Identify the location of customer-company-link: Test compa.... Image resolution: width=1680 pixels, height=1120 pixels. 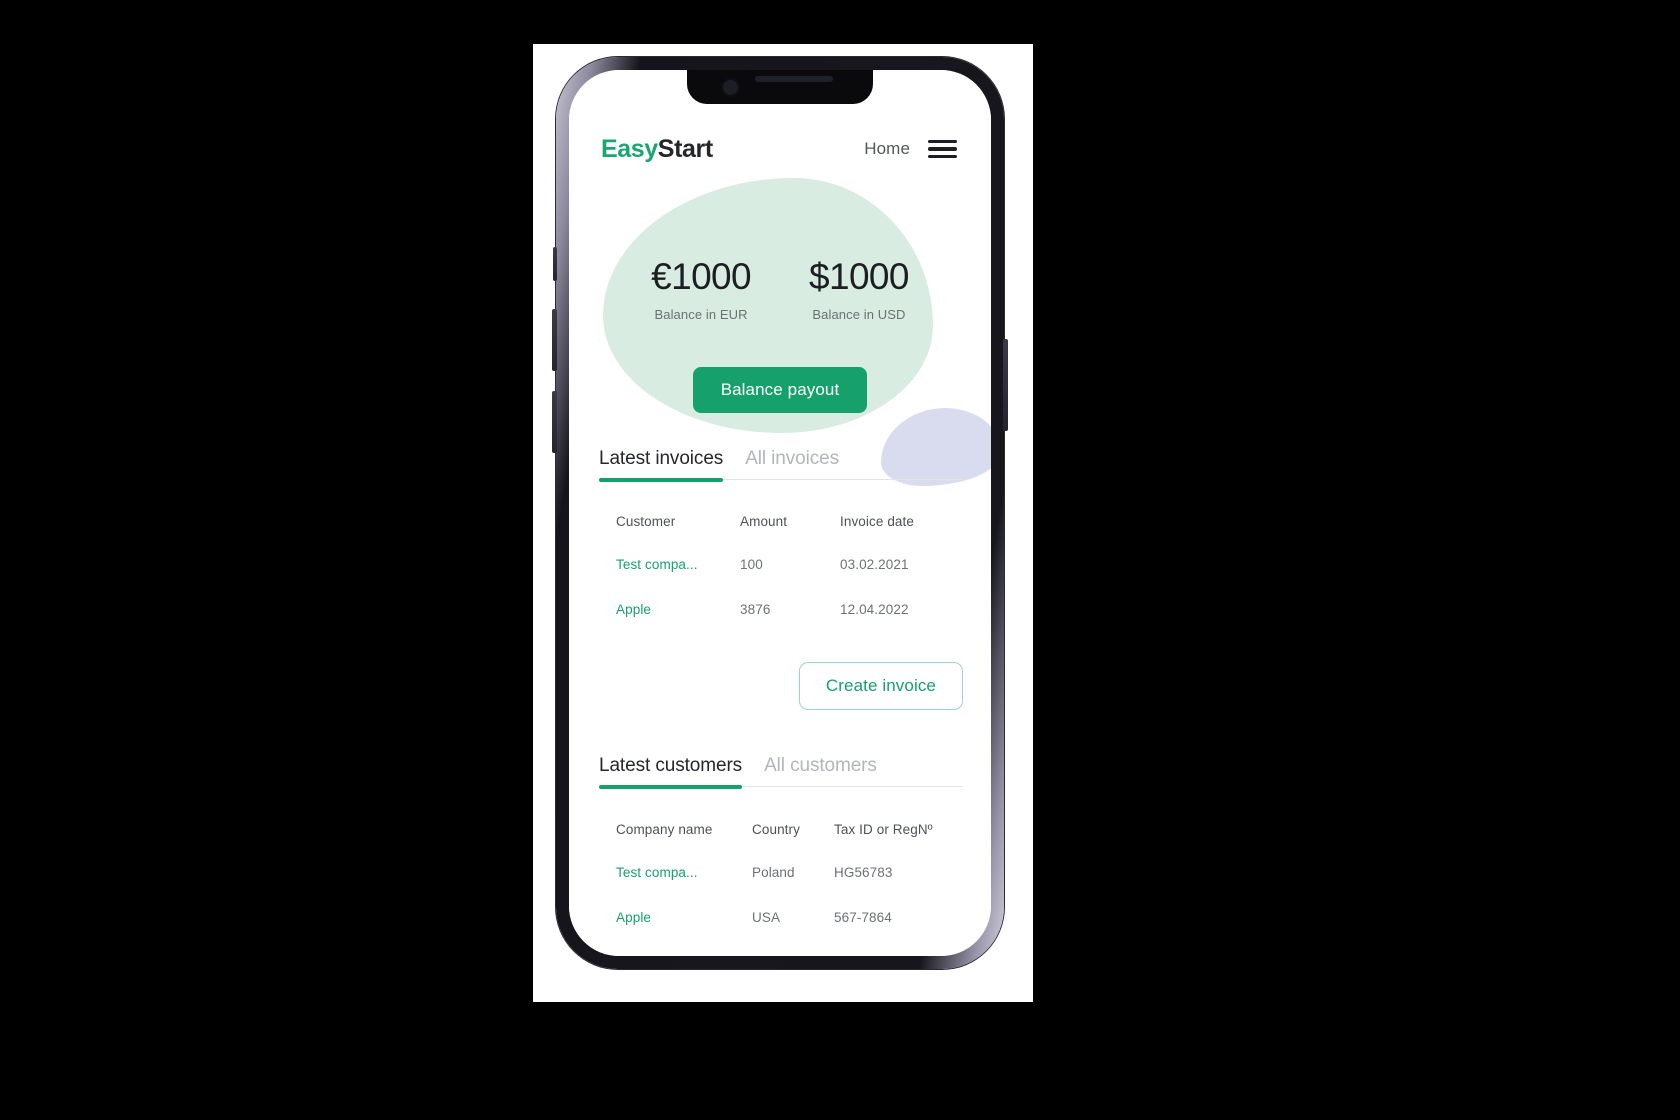
(684, 872).